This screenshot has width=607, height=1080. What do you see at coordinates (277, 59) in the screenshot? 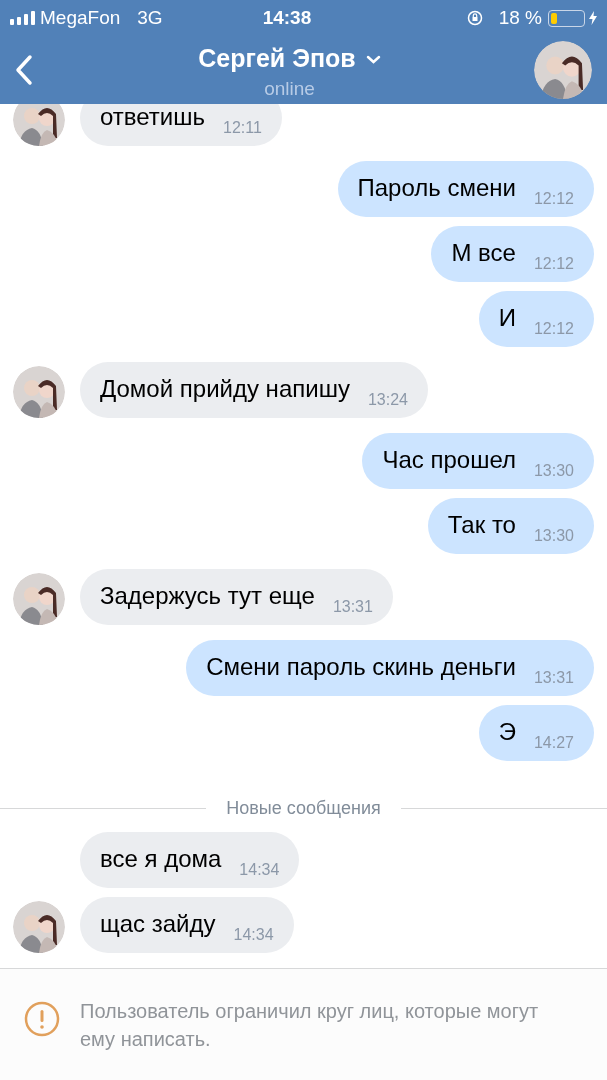
I see `contact-name: Сергей Эпов` at bounding box center [277, 59].